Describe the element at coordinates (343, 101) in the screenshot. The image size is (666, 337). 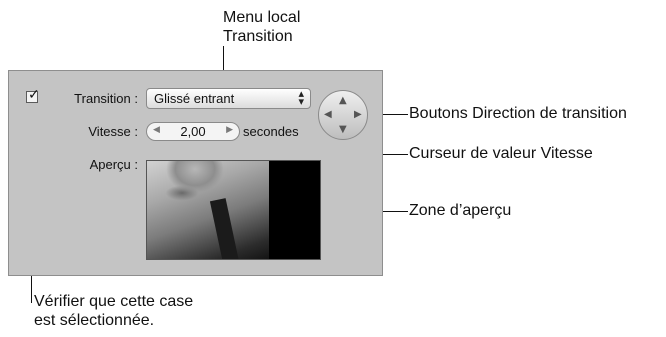
I see `triangle-up-icon: ▲` at that location.